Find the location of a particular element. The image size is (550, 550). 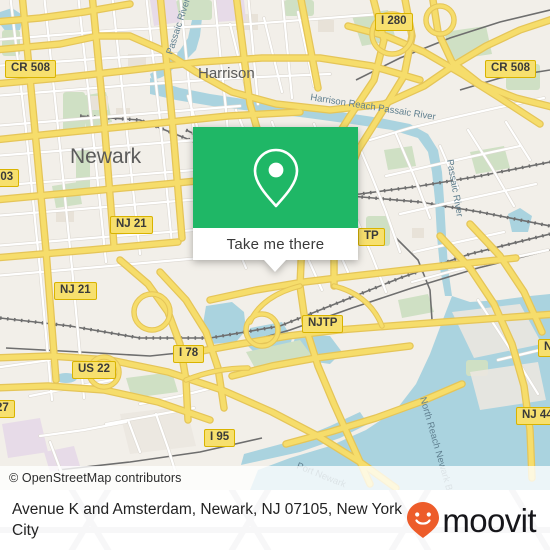

moovit-logo: moovit is located at coordinates (471, 520).